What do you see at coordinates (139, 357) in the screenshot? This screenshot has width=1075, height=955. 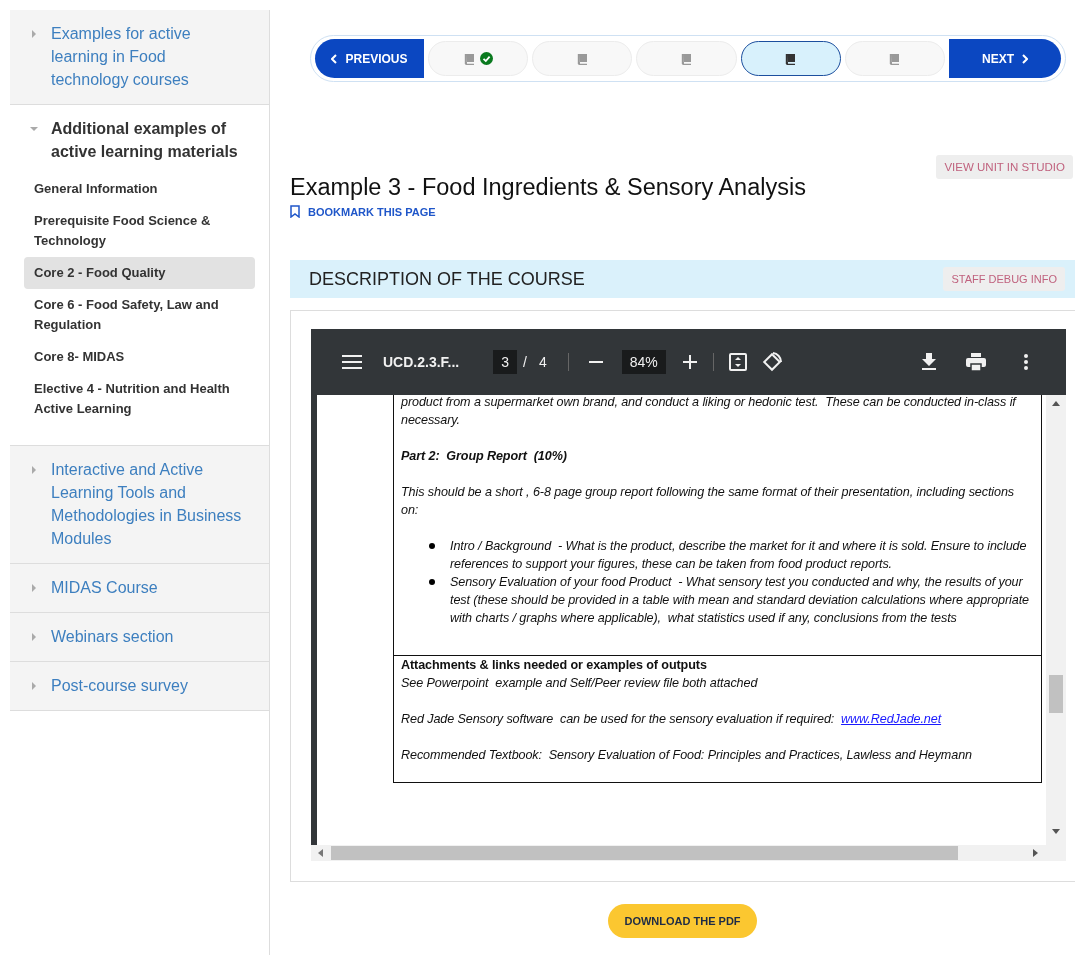 I see `sidebar-item: Core 8- MIDAS` at bounding box center [139, 357].